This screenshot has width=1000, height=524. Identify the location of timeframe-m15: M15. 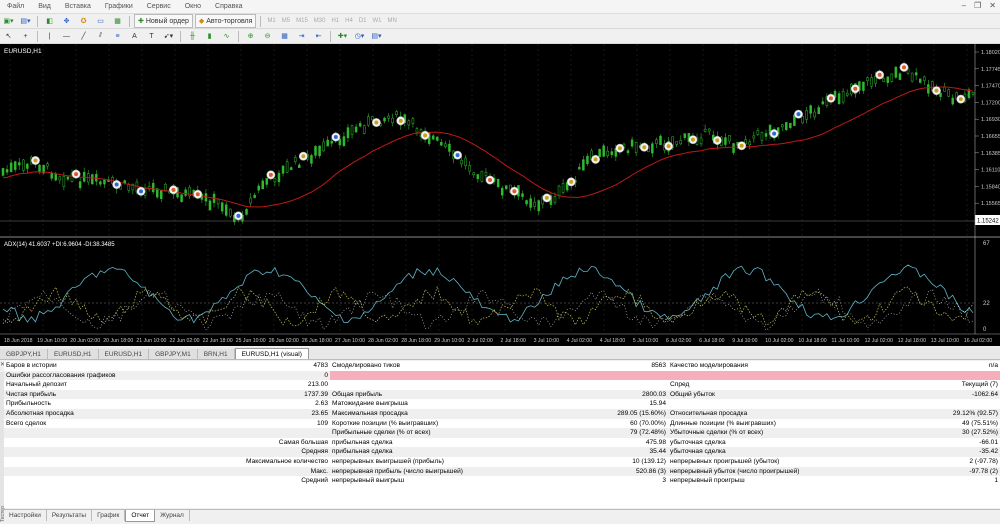
(302, 21).